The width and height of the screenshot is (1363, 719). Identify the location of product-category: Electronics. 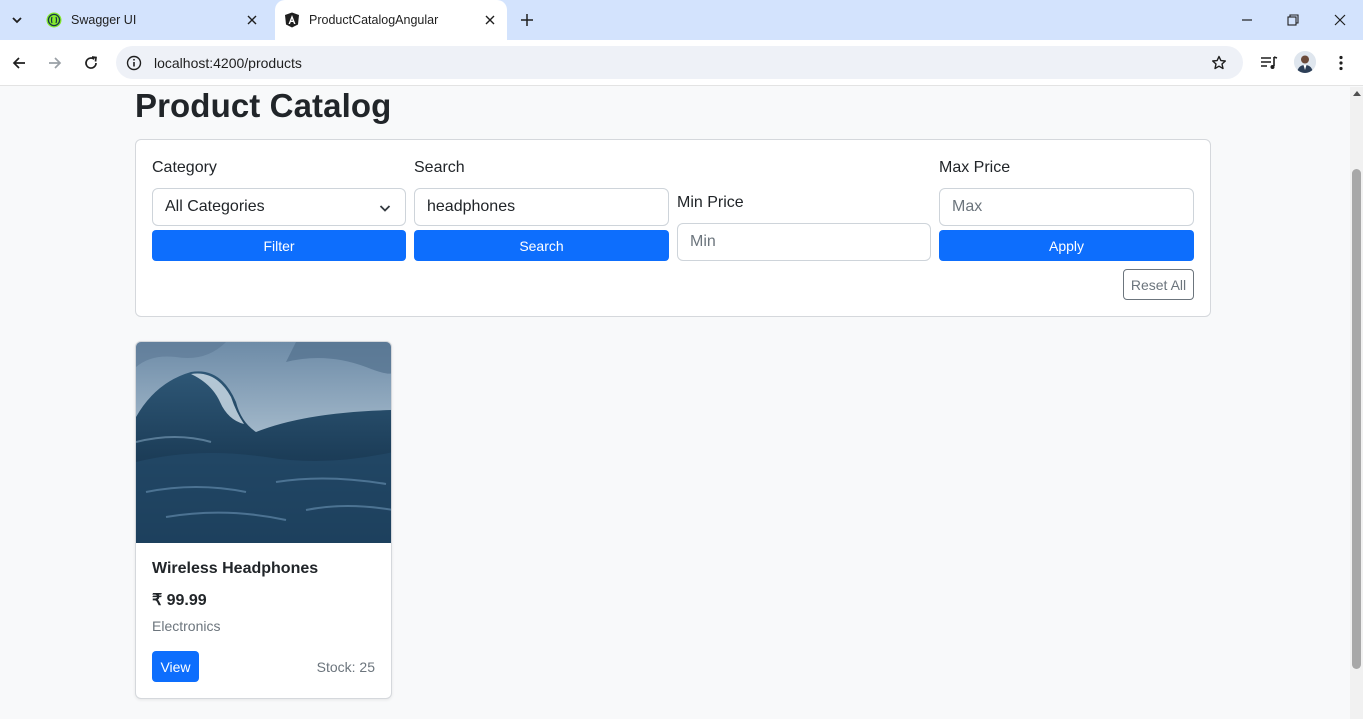
(186, 626).